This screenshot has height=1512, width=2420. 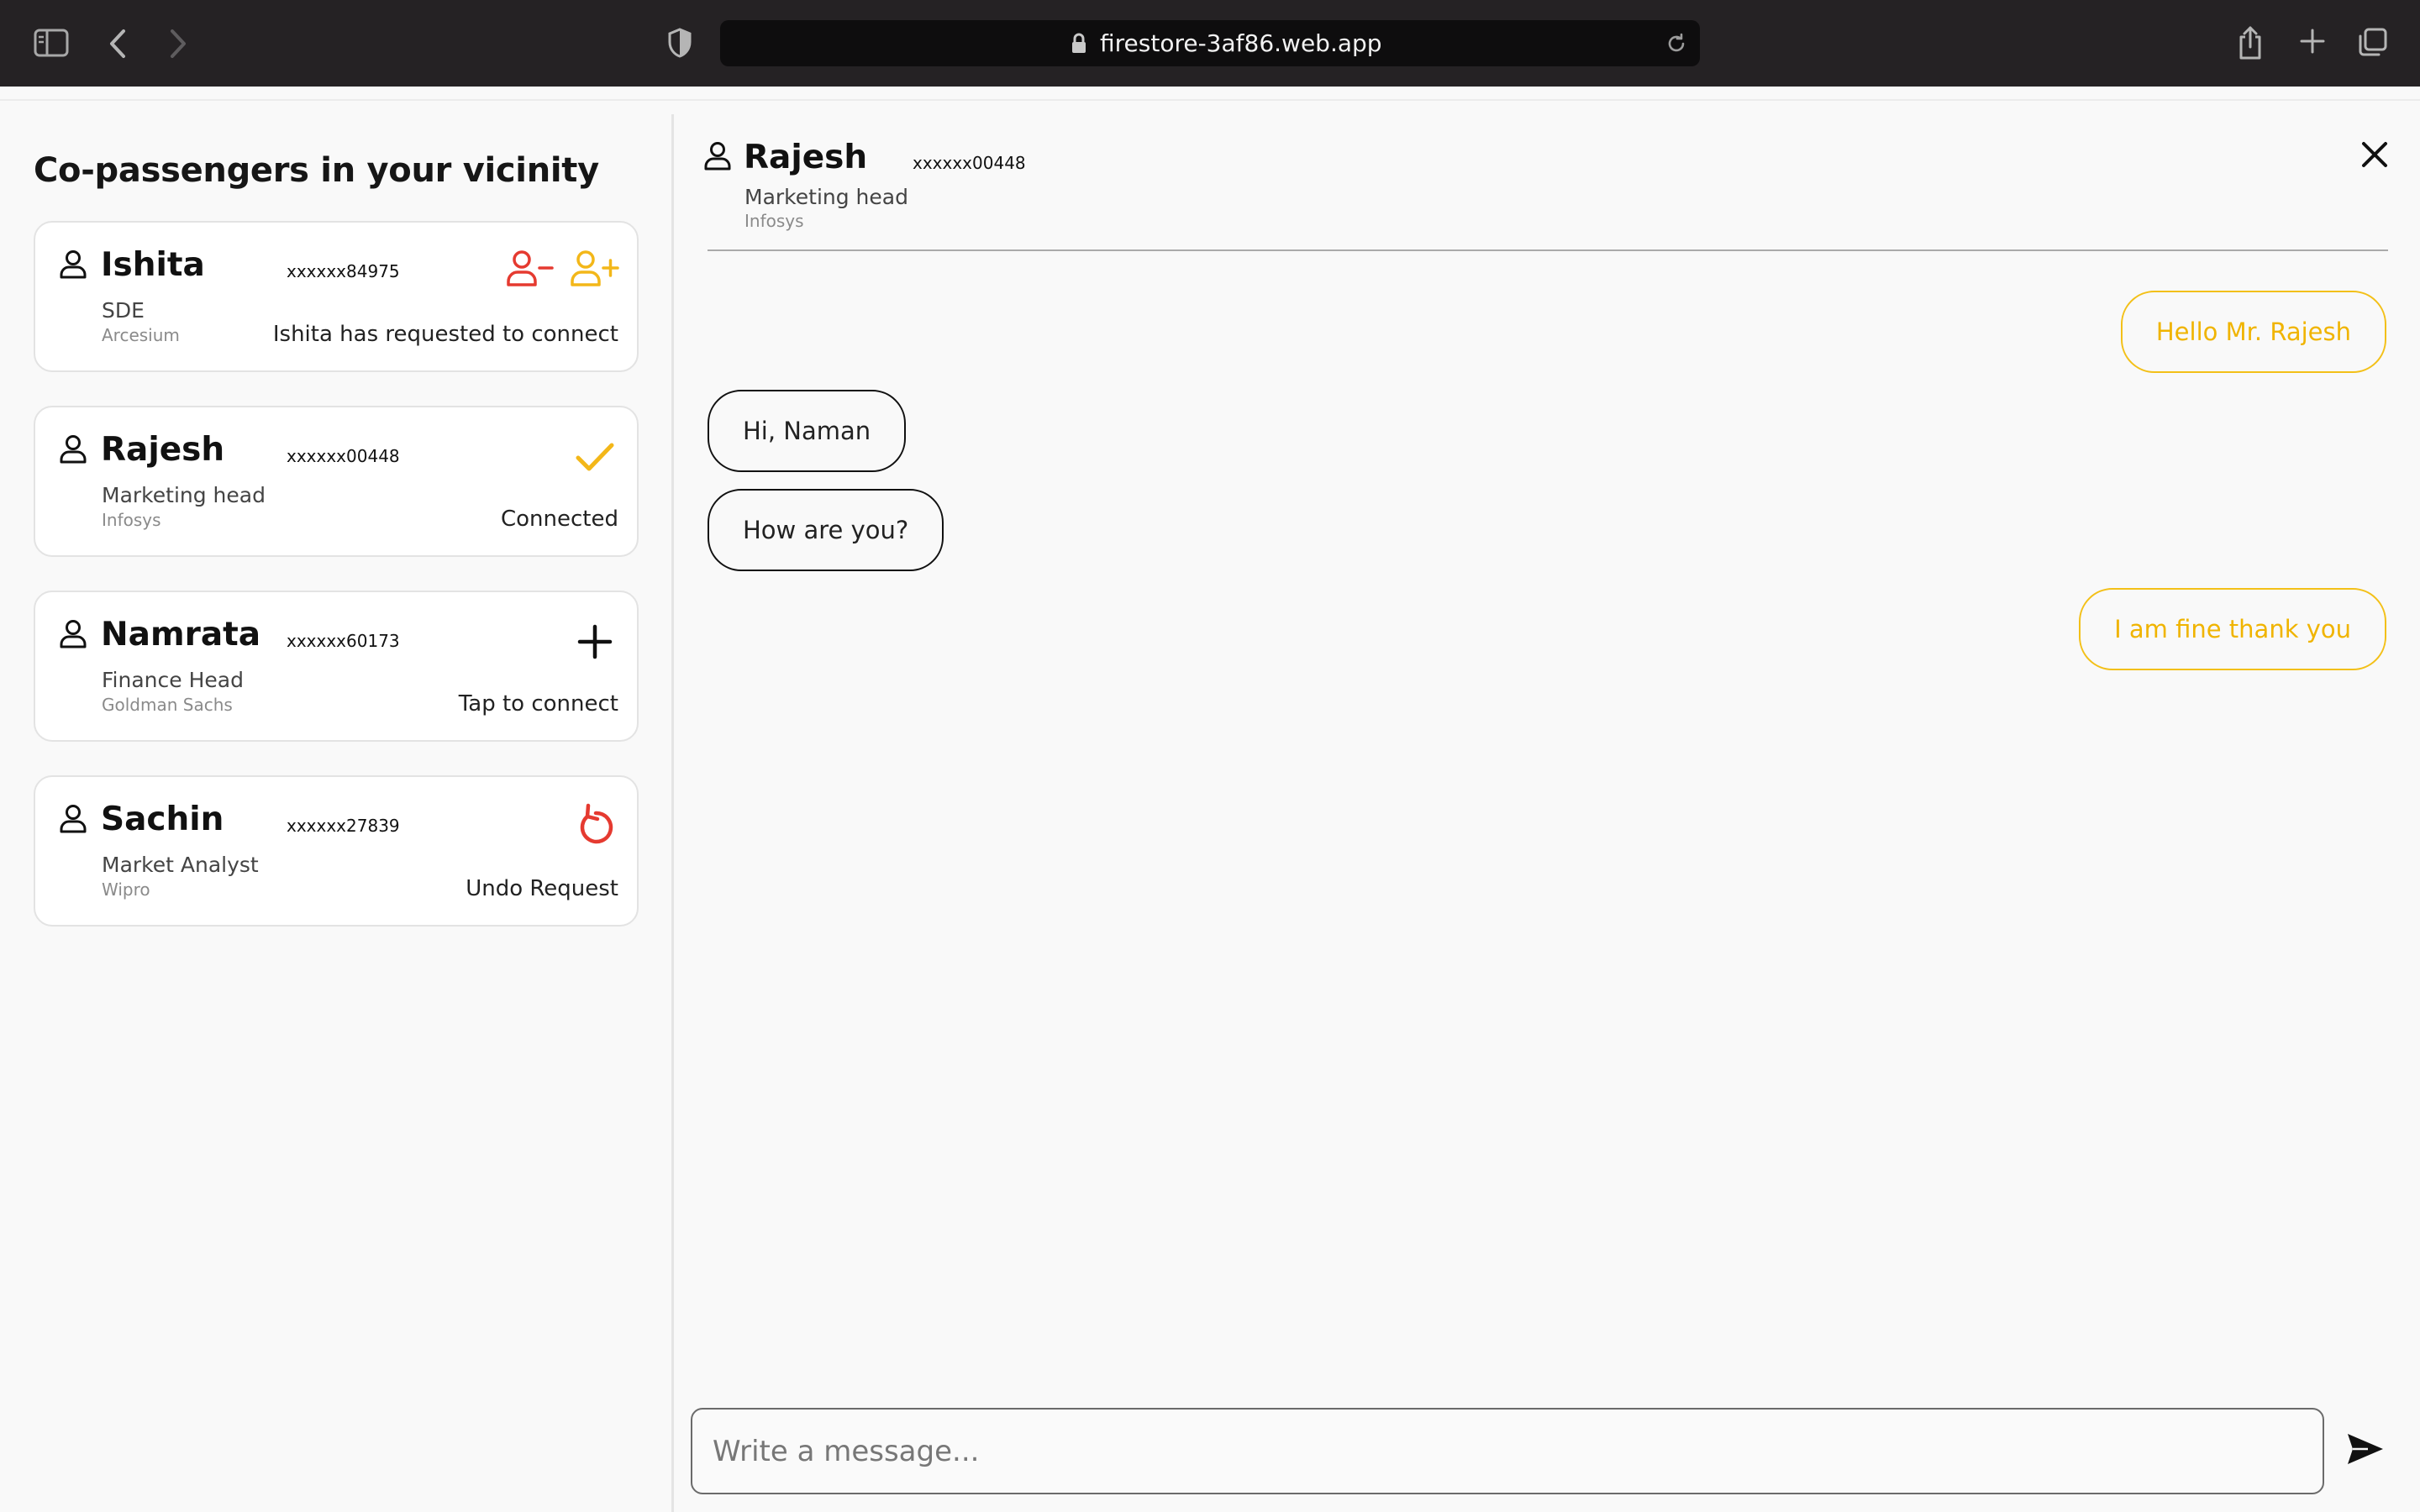 I want to click on connection-status: Connected, so click(x=559, y=519).